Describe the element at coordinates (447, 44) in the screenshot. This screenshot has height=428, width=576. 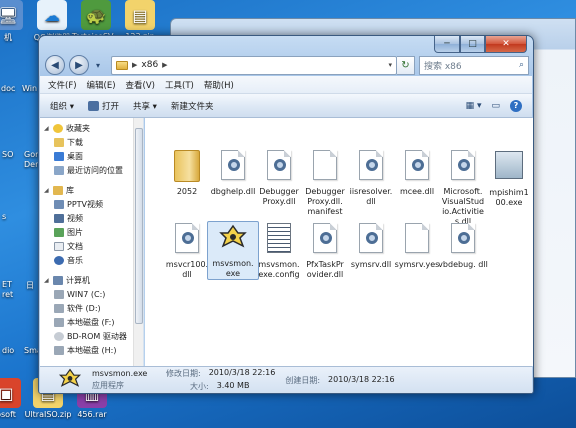
I see `minimize-button: ─` at that location.